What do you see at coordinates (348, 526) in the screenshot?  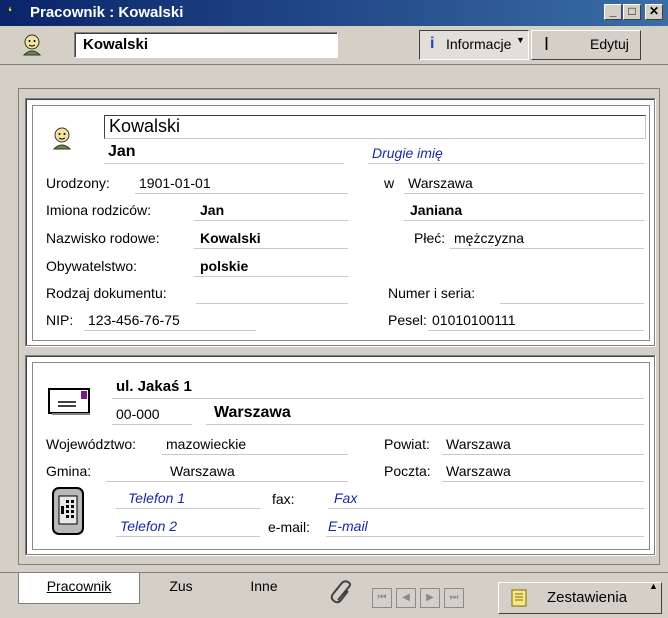 I see `email-placeholder: E-mail` at bounding box center [348, 526].